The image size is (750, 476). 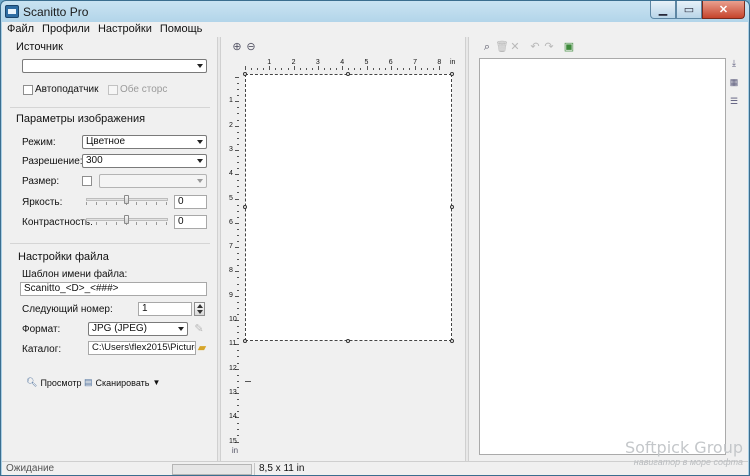 I want to click on next-number-input: 1, so click(x=165, y=309).